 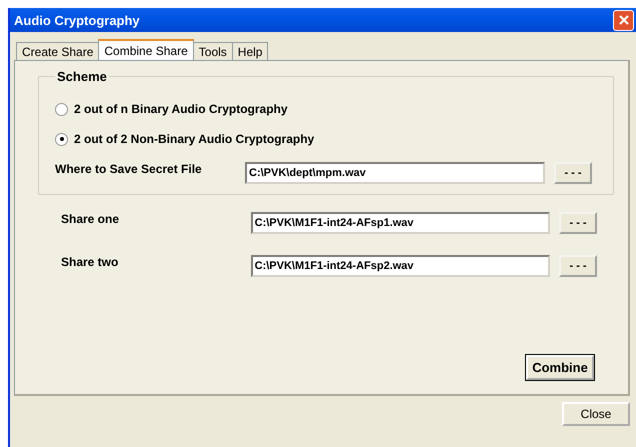 I want to click on input-field: C:\PVK\M1F1-int24-AFsp1.wav, so click(x=400, y=223).